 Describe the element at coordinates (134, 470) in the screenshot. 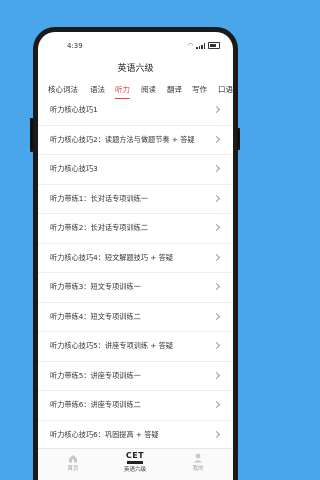

I see `nav-cet-label: 英语六级` at that location.